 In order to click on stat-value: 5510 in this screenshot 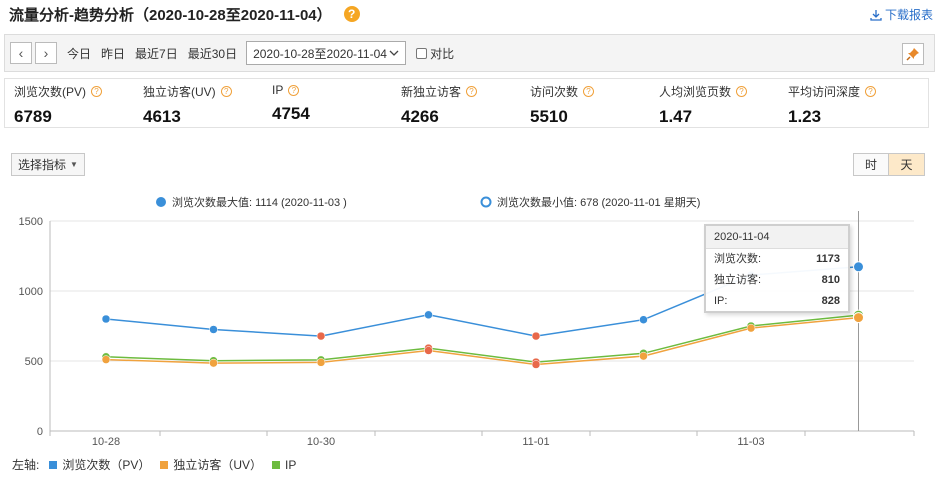, I will do `click(549, 116)`.